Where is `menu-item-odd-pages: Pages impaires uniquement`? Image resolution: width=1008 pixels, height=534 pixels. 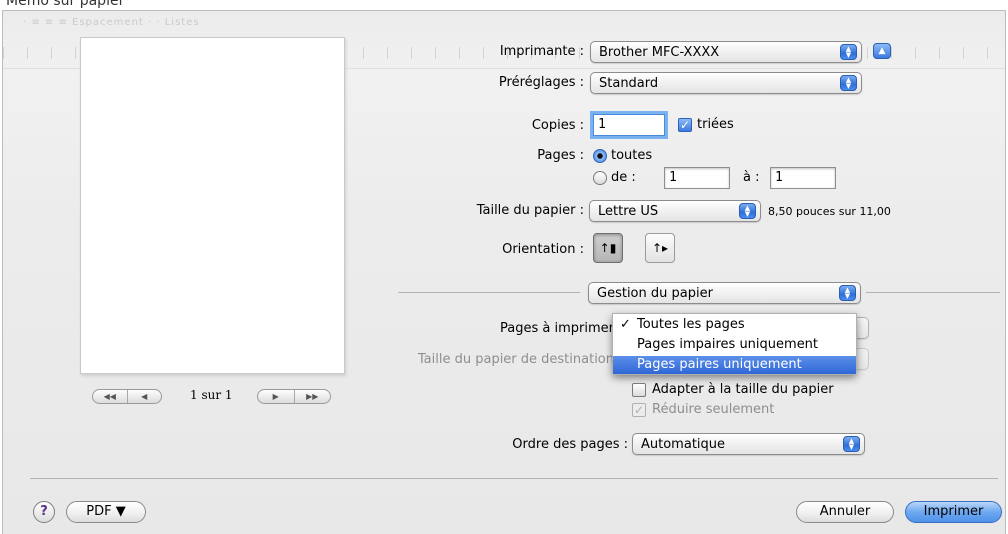
menu-item-odd-pages: Pages impaires uniquement is located at coordinates (734, 345).